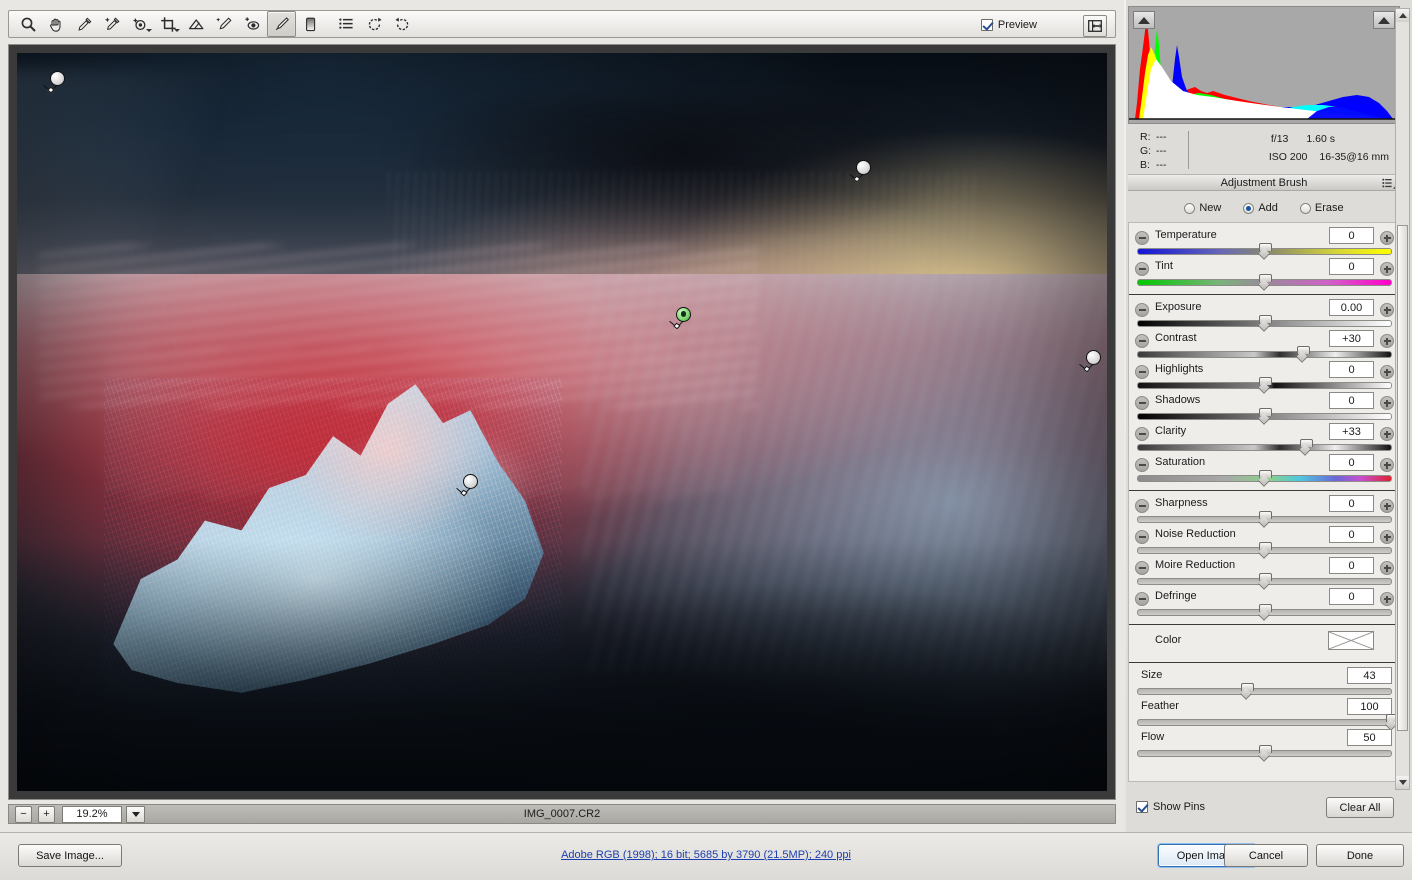 The width and height of the screenshot is (1412, 880). What do you see at coordinates (1260, 208) in the screenshot?
I see `brush-mode-add: Add` at bounding box center [1260, 208].